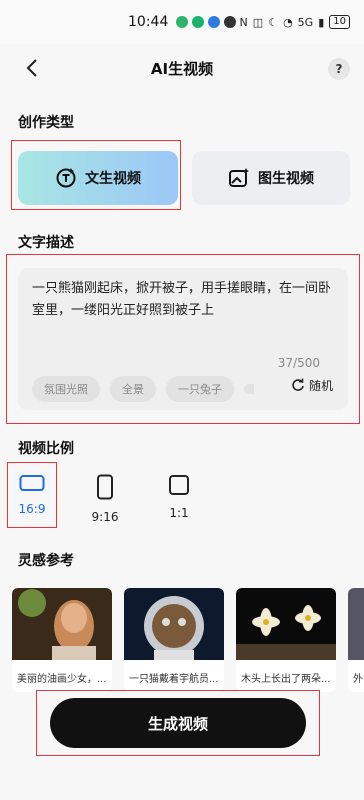  Describe the element at coordinates (183, 300) in the screenshot. I see `description-text: 一只熊猫刚起床，掀开被子，用手搓眼睛，在一间卧室里，一缕阳光正好照到被子上` at that location.